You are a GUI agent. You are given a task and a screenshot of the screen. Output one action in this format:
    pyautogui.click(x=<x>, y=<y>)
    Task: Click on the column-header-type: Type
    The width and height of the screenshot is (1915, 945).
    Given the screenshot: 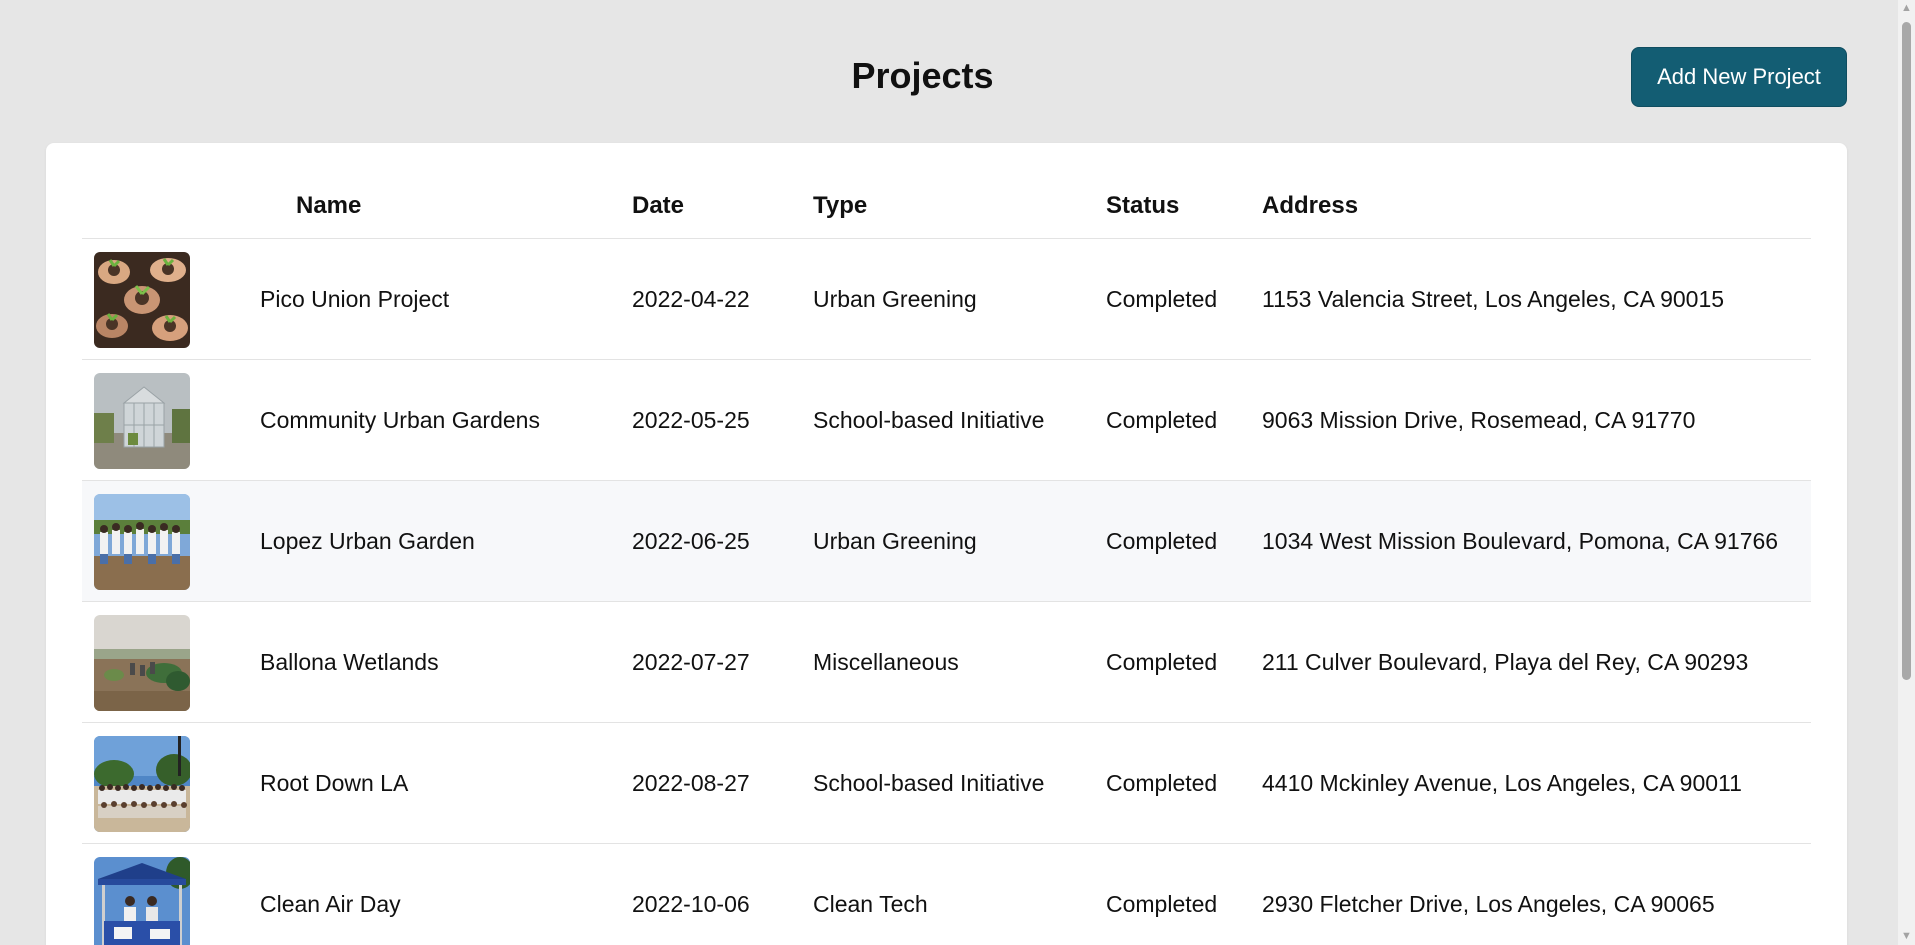 What is the action you would take?
    pyautogui.click(x=840, y=206)
    